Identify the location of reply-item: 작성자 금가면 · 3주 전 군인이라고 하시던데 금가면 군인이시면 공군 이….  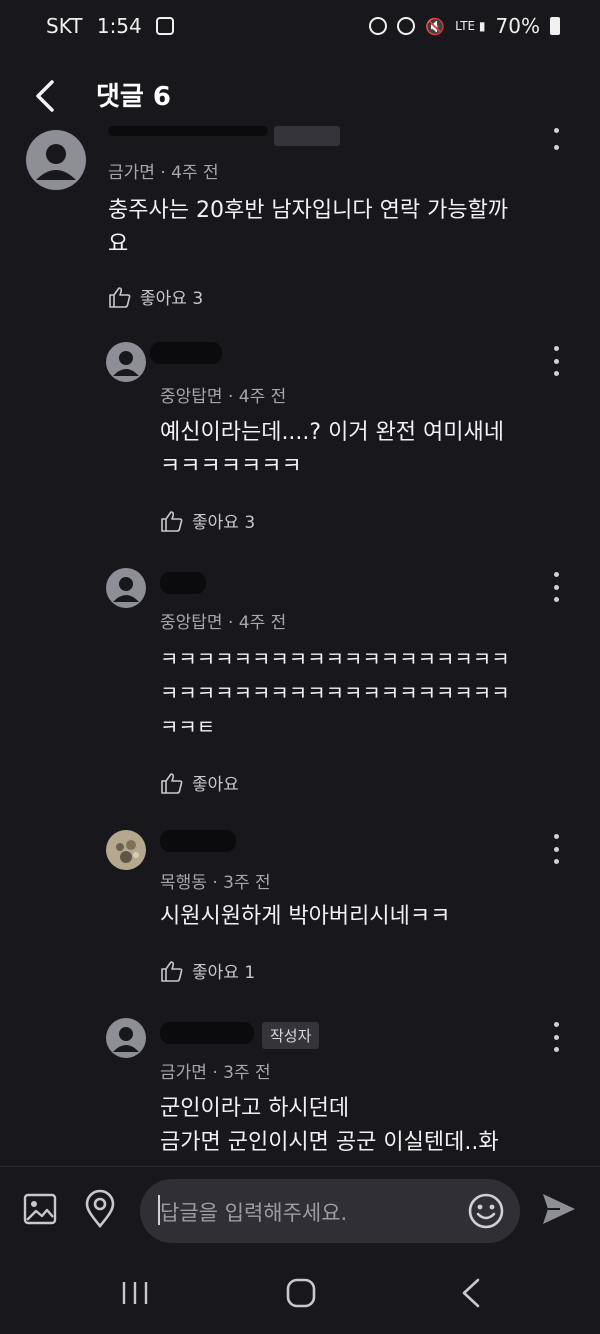
(300, 1091).